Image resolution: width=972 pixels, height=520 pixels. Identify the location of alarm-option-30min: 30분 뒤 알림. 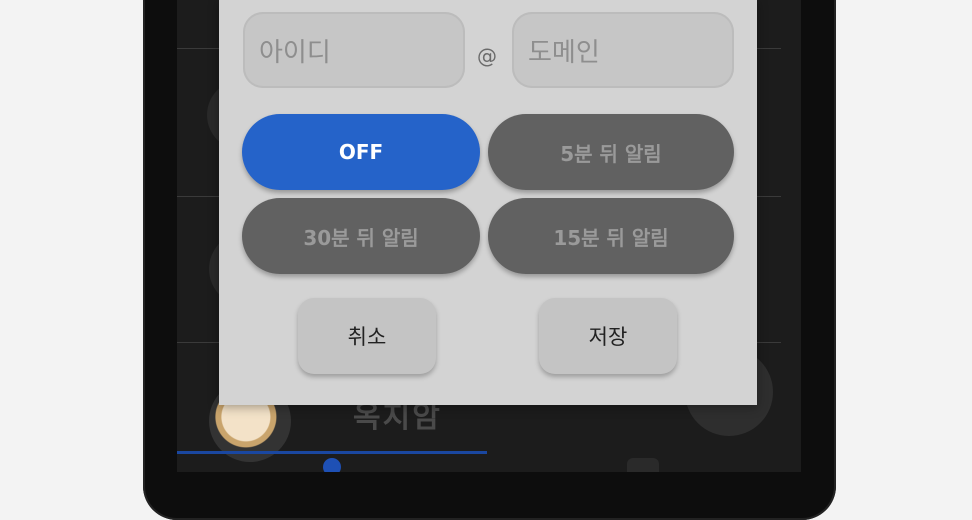
(361, 236).